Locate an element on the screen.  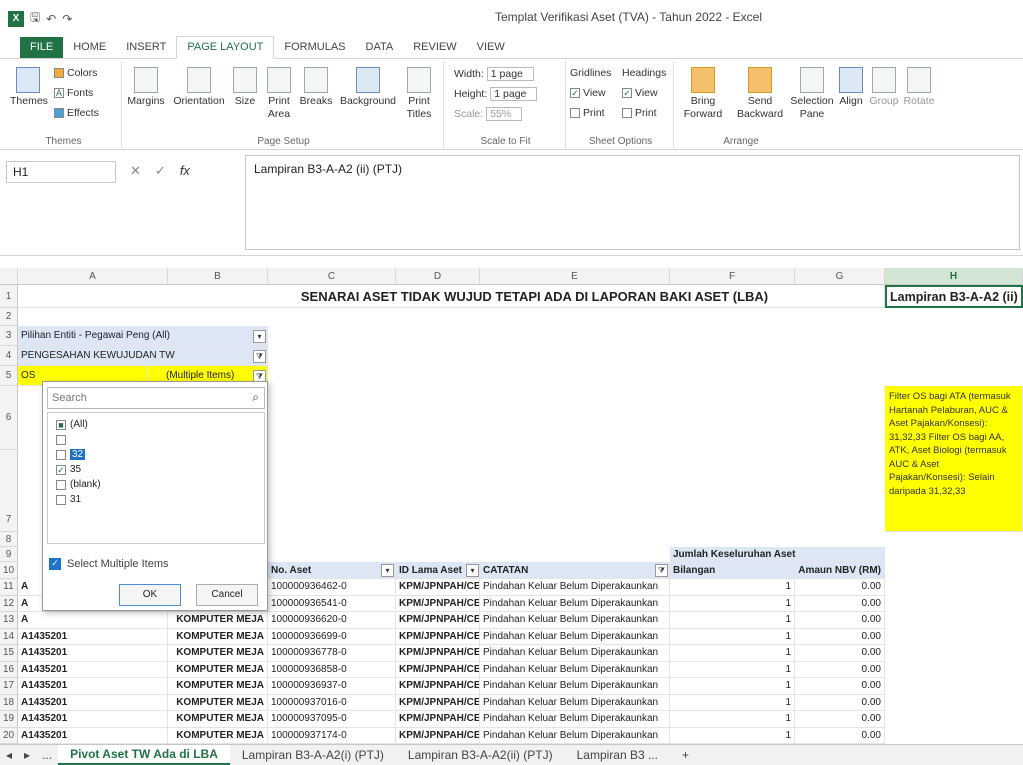
column-header-h: H is located at coordinates (954, 276).